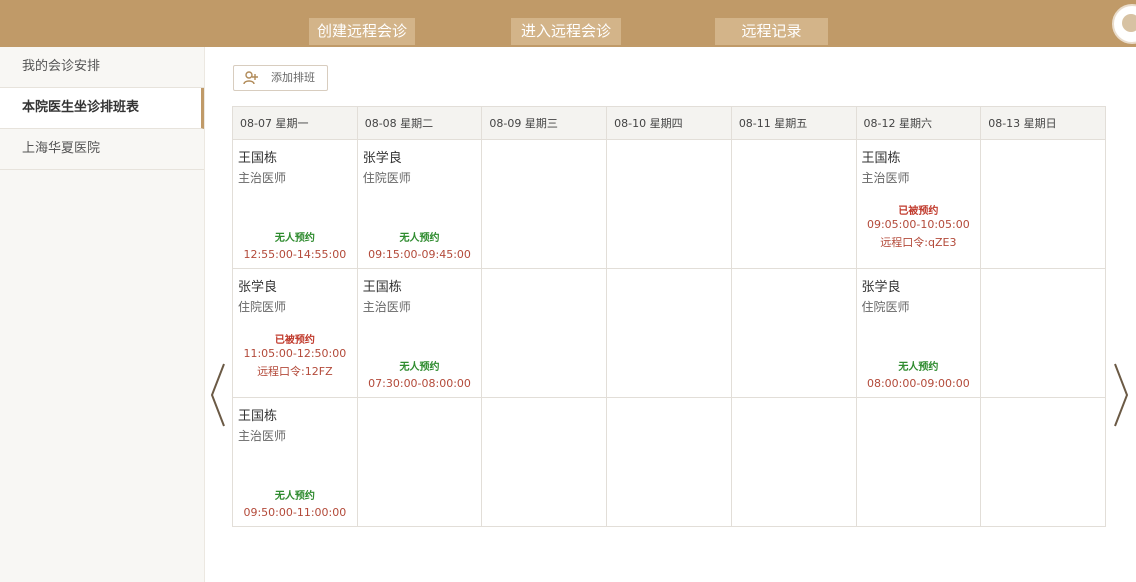 The width and height of the screenshot is (1136, 582). What do you see at coordinates (102, 67) in the screenshot?
I see `sidebar-item-my-schedule: 我的会诊安排` at bounding box center [102, 67].